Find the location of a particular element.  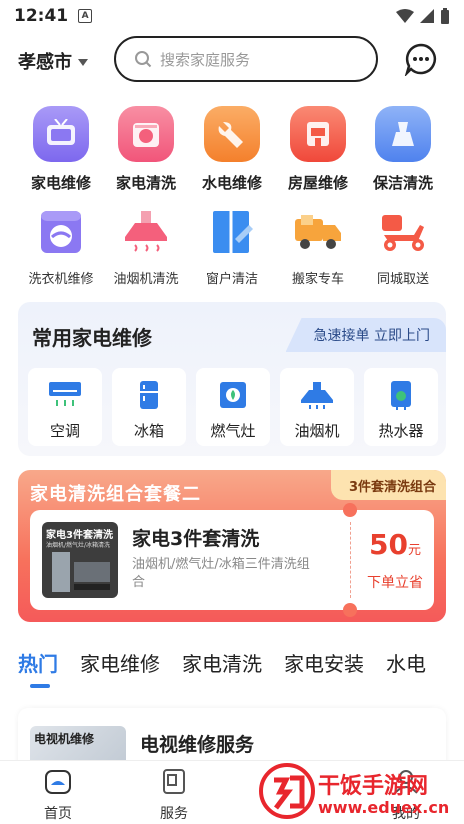

category-label: 家电清洗 is located at coordinates (145, 183).